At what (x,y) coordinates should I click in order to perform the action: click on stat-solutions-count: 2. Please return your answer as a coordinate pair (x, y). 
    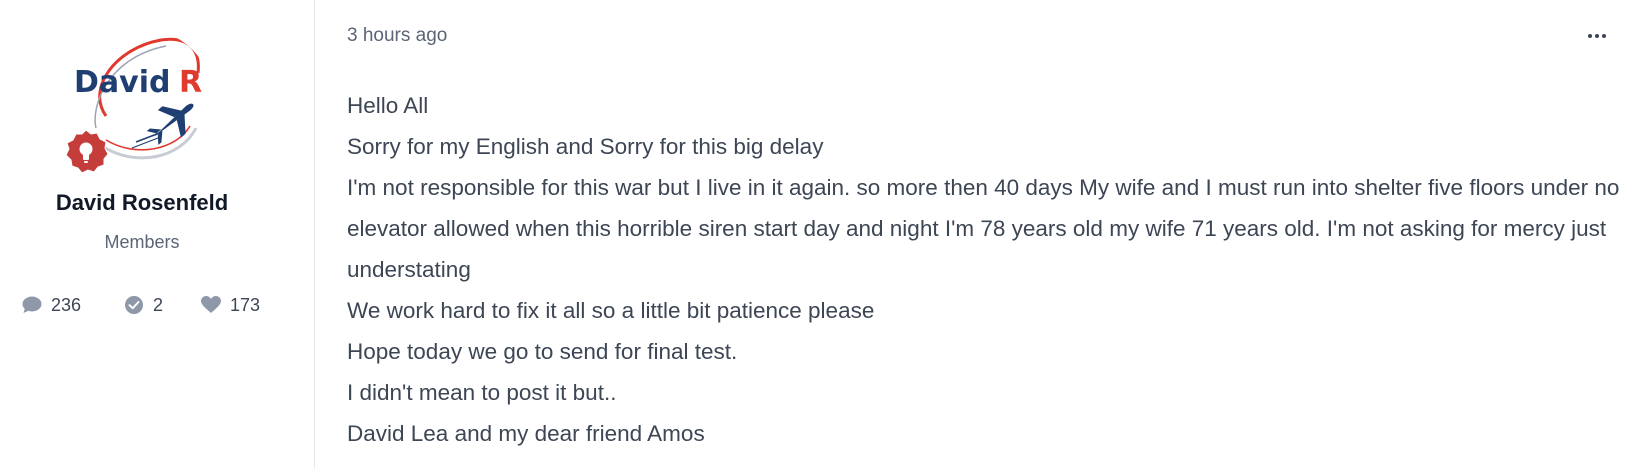
    Looking at the image, I should click on (158, 304).